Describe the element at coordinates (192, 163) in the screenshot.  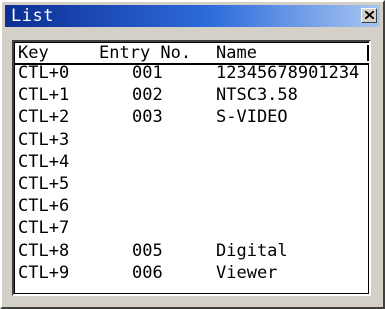
I see `list-row: CTL+4` at that location.